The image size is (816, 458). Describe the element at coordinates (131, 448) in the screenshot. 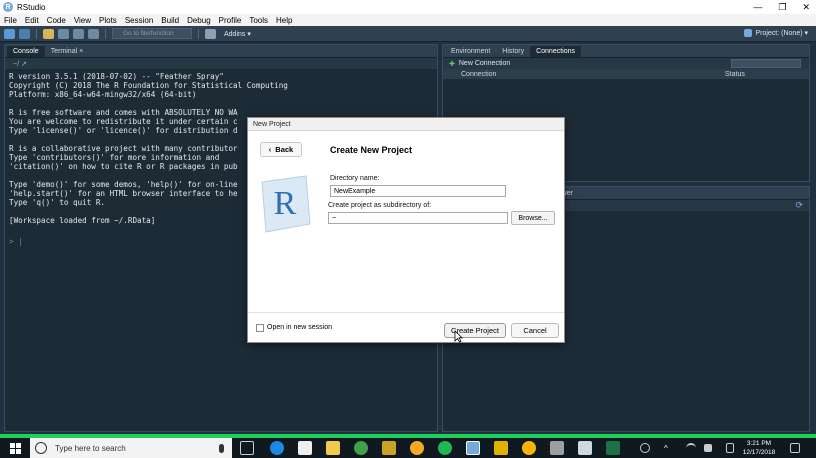

I see `taskbar-search: Type here to search` at that location.